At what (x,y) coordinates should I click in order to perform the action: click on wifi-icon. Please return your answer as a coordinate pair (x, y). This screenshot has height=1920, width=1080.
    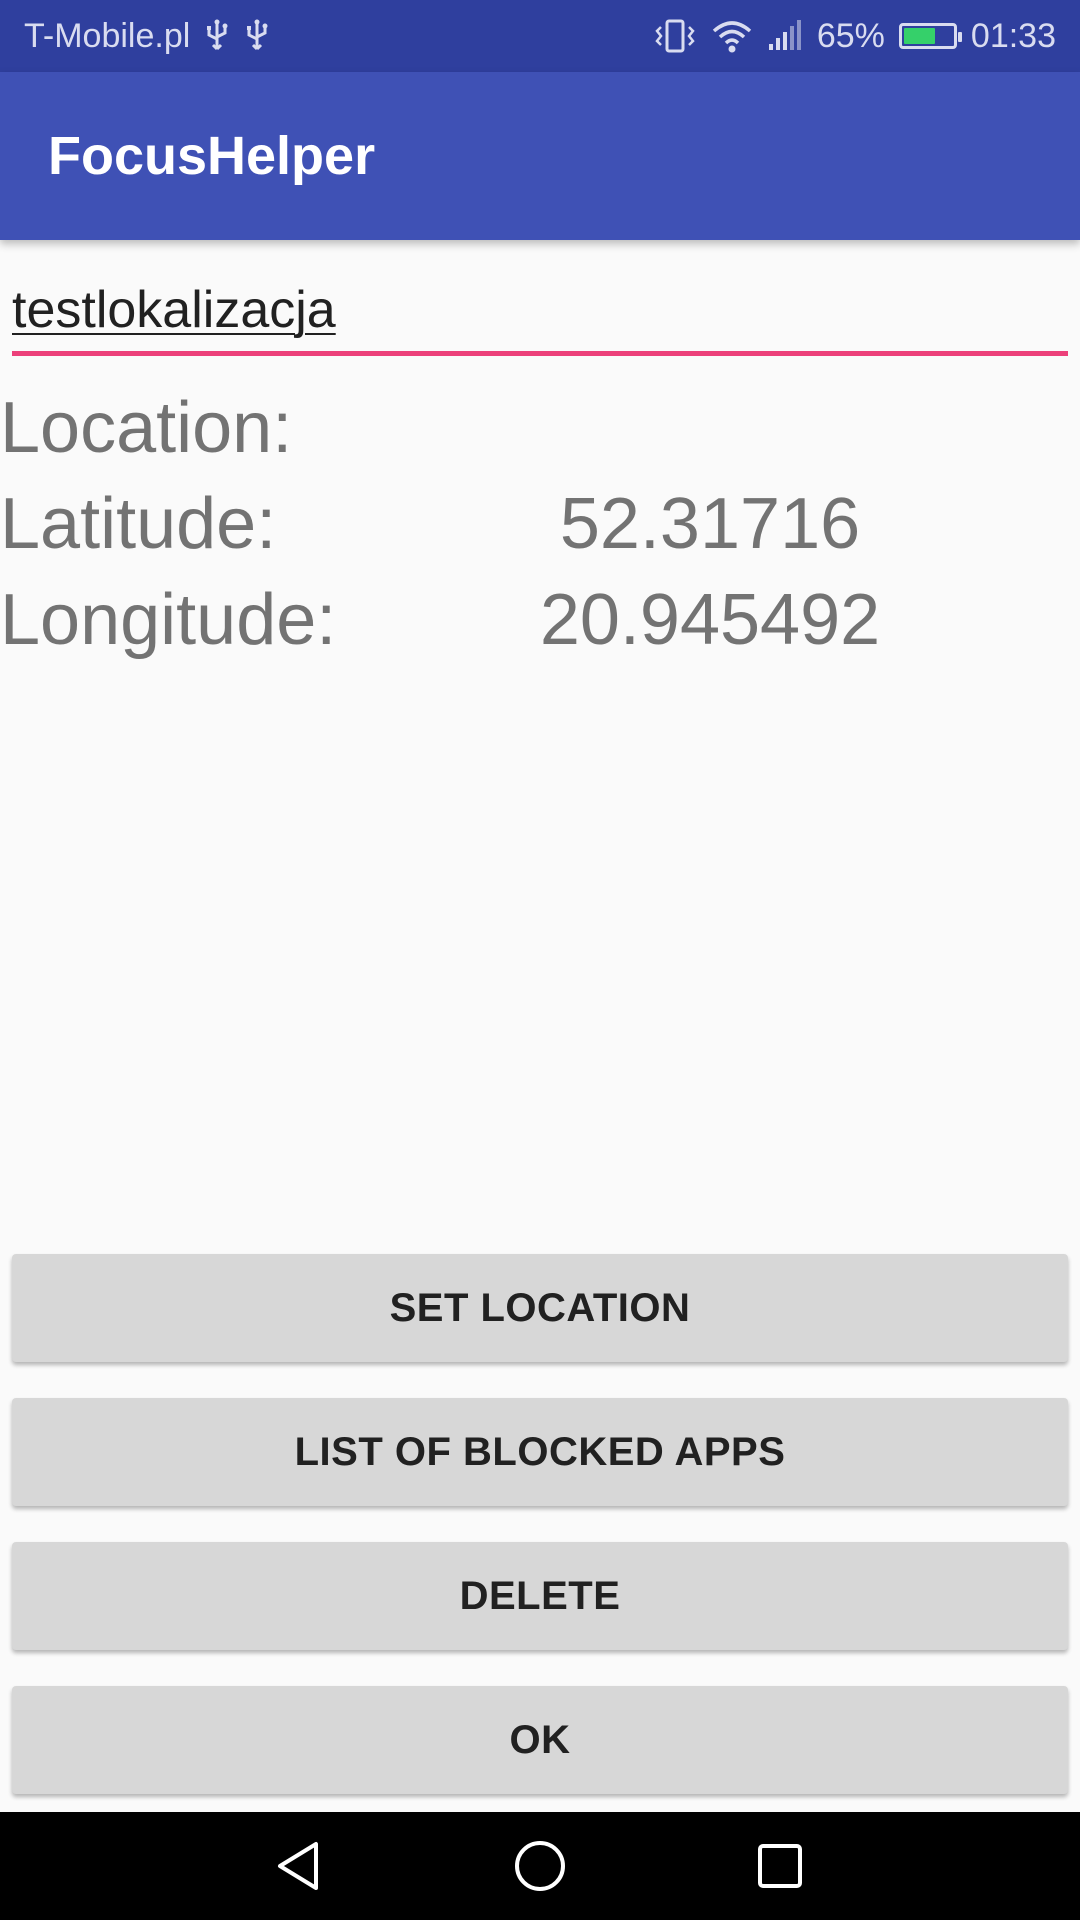
    Looking at the image, I should click on (732, 36).